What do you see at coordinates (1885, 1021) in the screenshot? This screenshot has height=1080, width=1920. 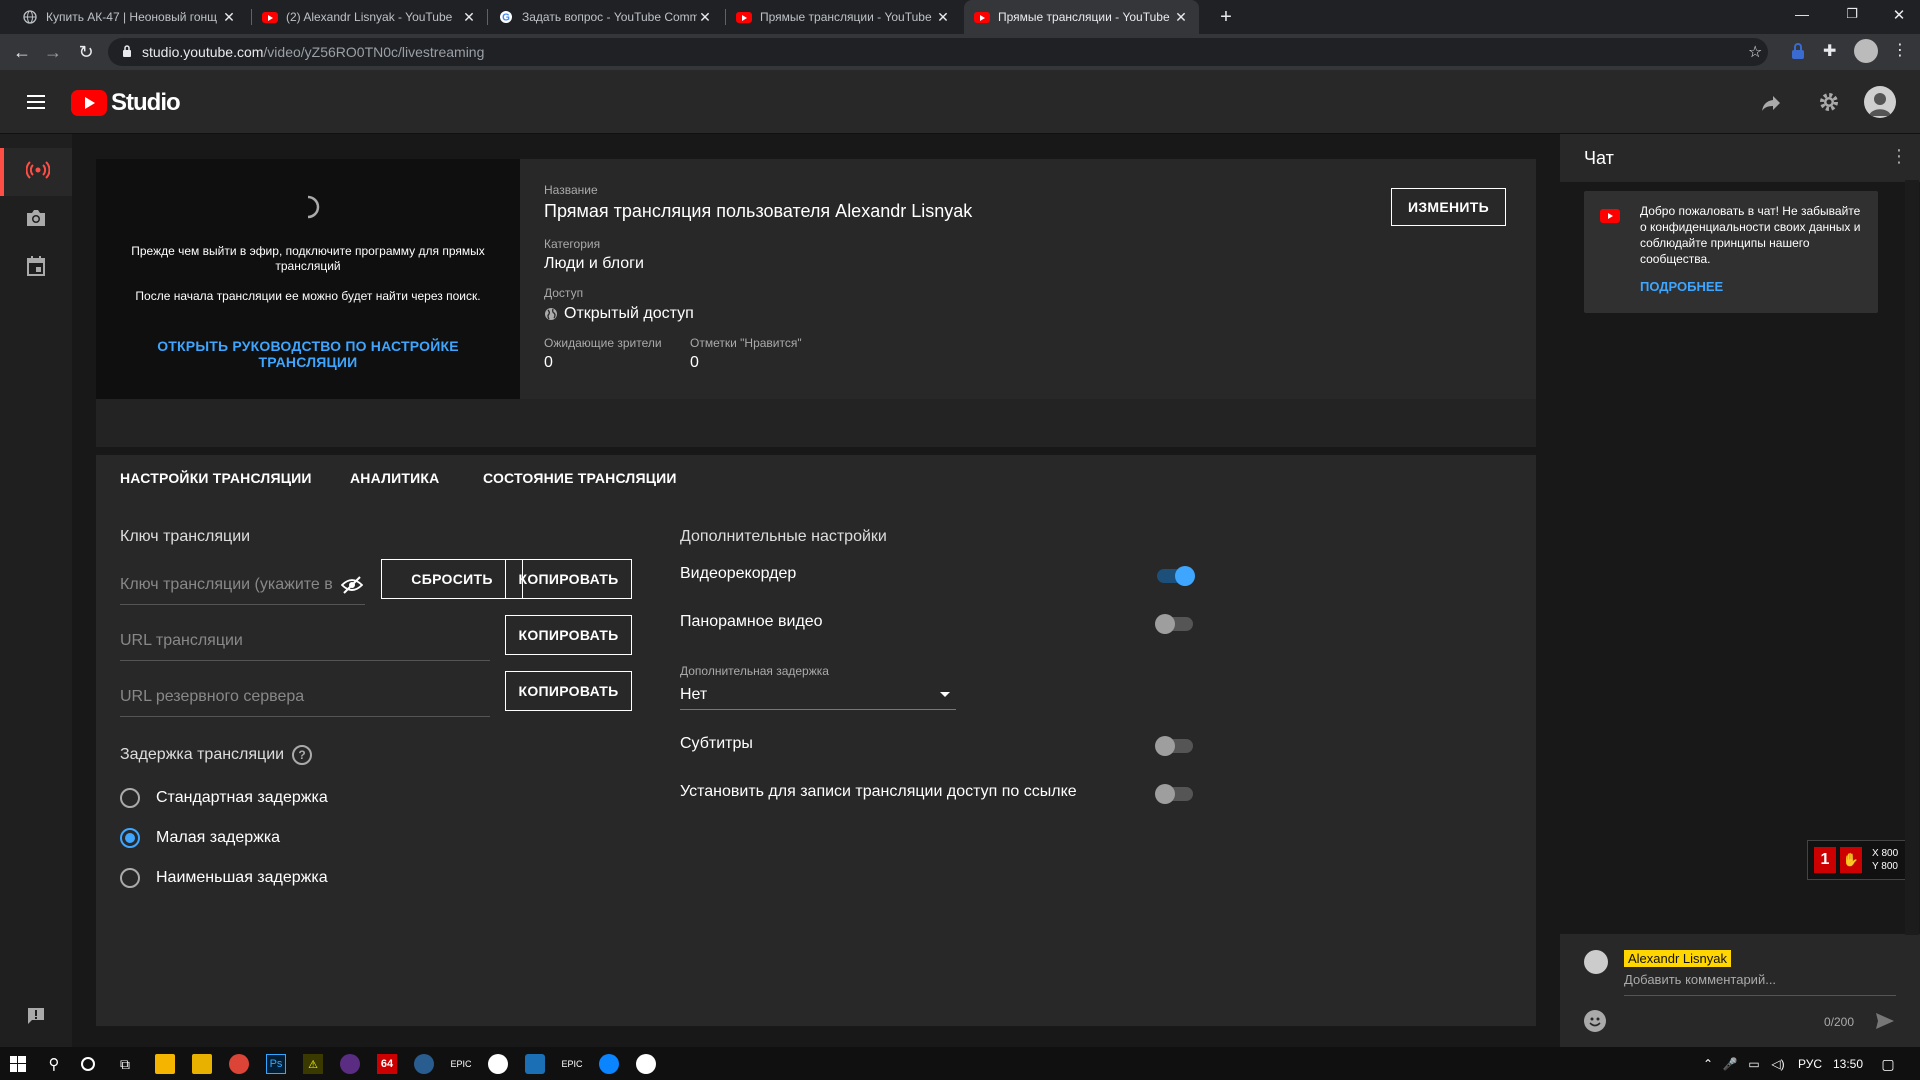 I see `send-icon` at bounding box center [1885, 1021].